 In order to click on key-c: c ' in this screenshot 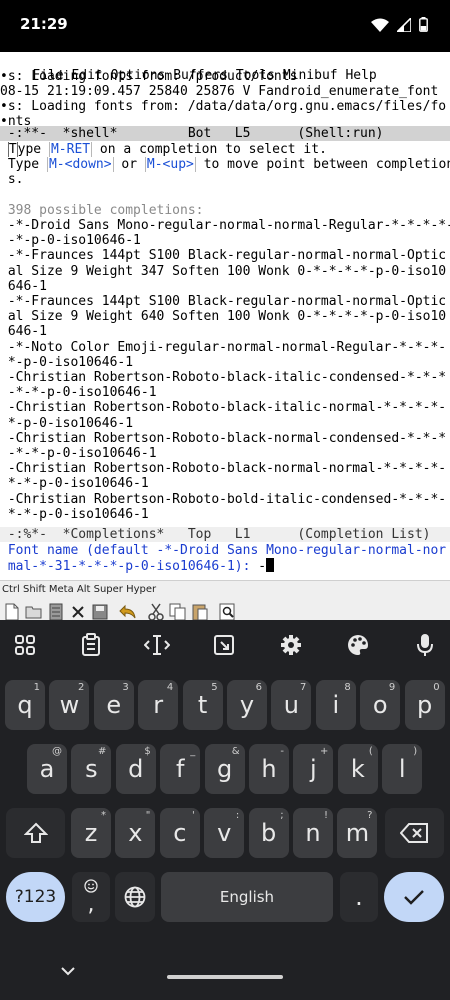, I will do `click(179, 833)`.